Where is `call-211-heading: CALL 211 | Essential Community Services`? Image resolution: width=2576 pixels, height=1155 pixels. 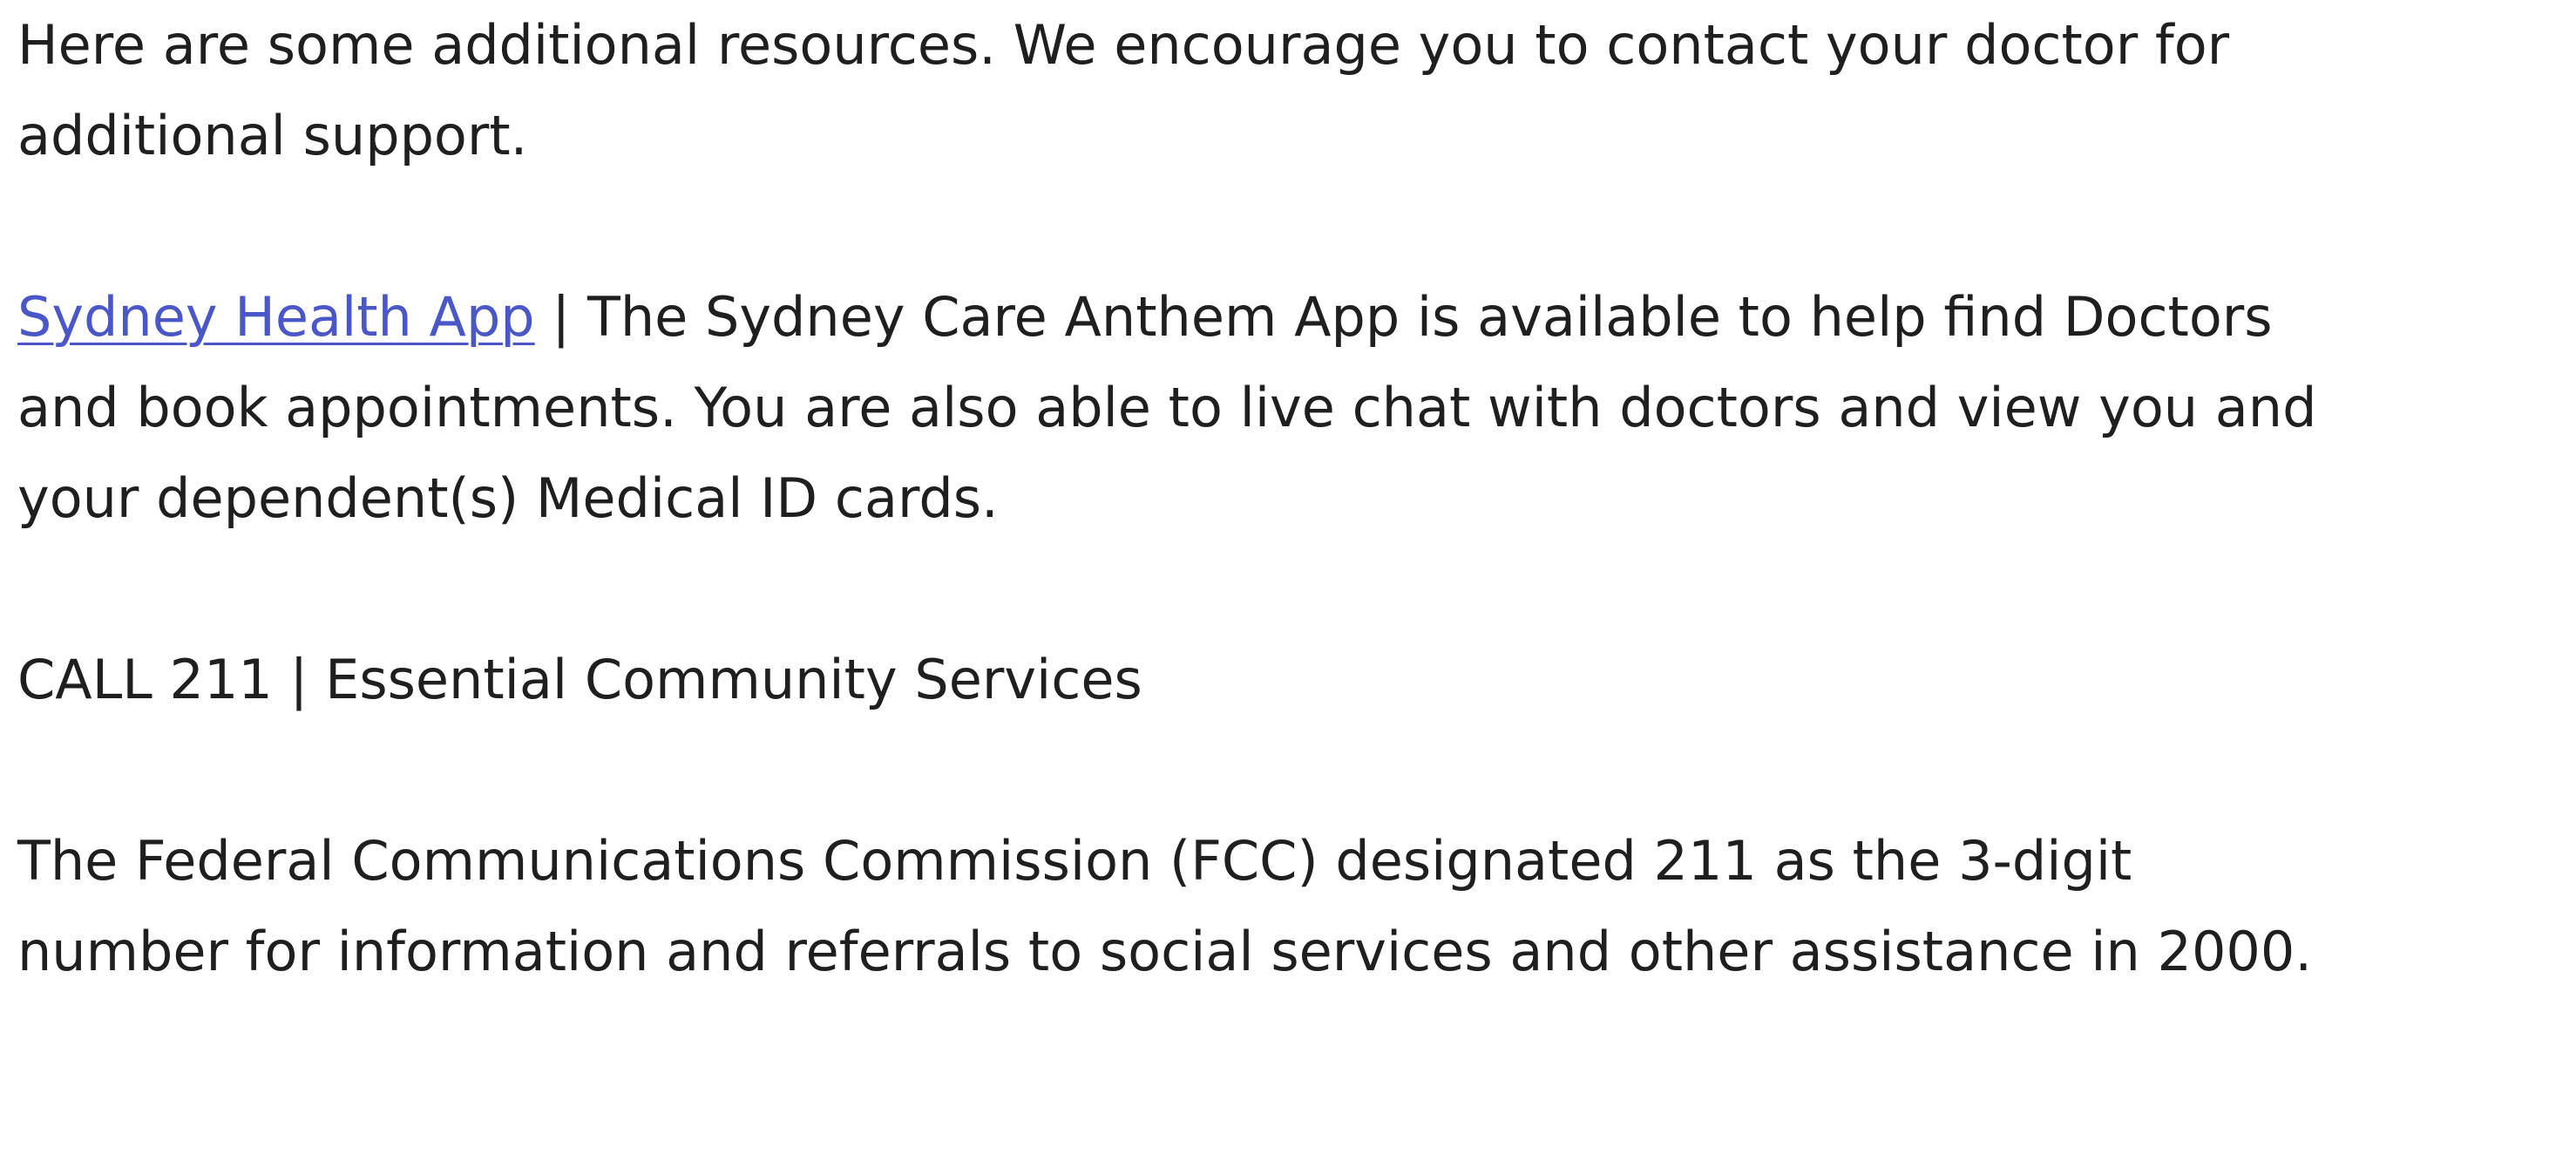
call-211-heading: CALL 211 | Essential Community Services is located at coordinates (1288, 680).